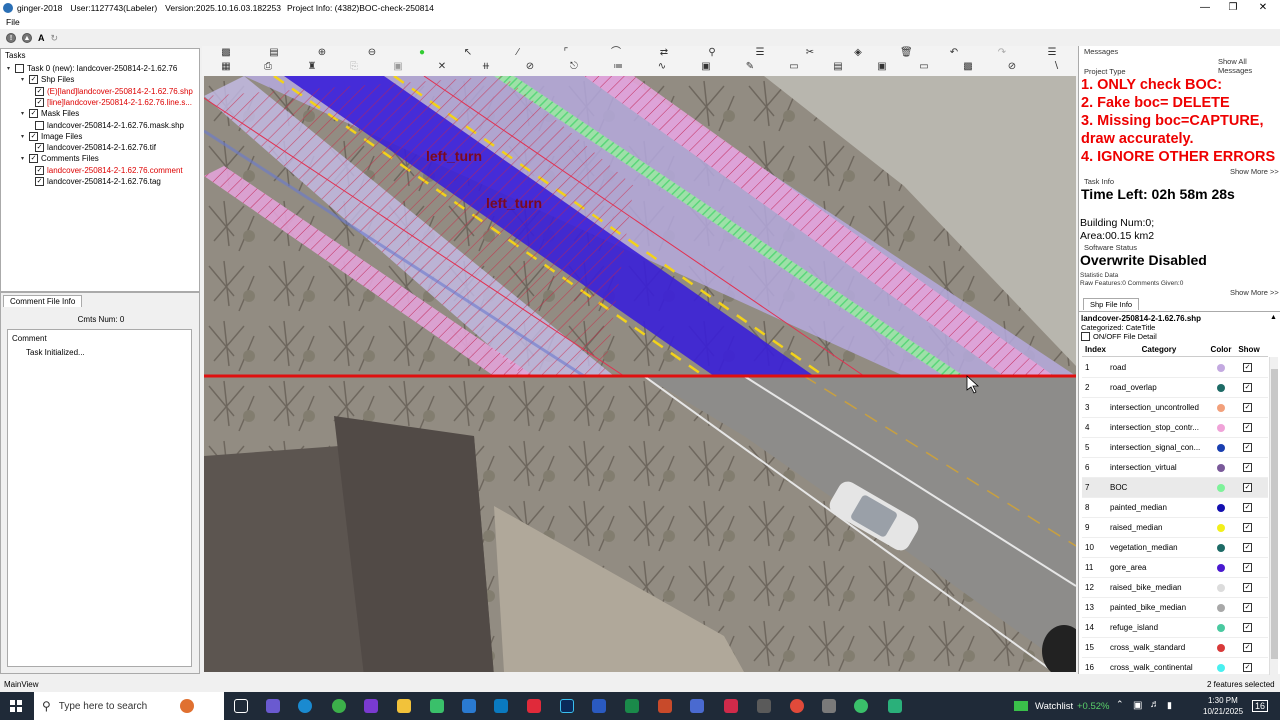 Image resolution: width=1280 pixels, height=720 pixels. I want to click on chart-icon: ∿, so click(662, 67).